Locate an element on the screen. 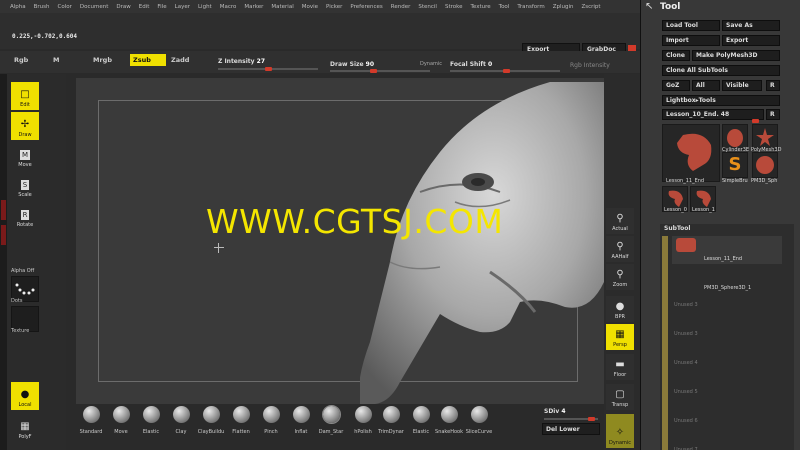  tool-thumb-pm3dsphere is located at coordinates (765, 165).